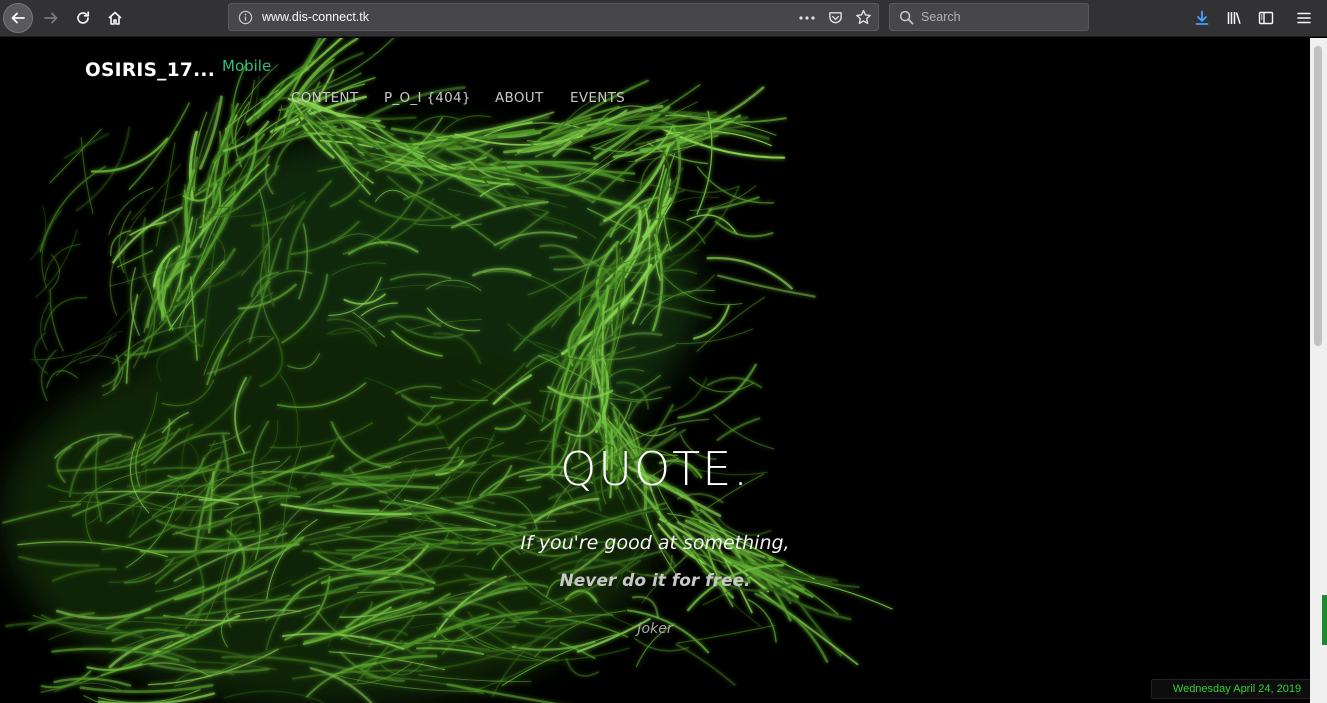 This screenshot has width=1327, height=703. I want to click on nav-item-content: CONTENT, so click(324, 98).